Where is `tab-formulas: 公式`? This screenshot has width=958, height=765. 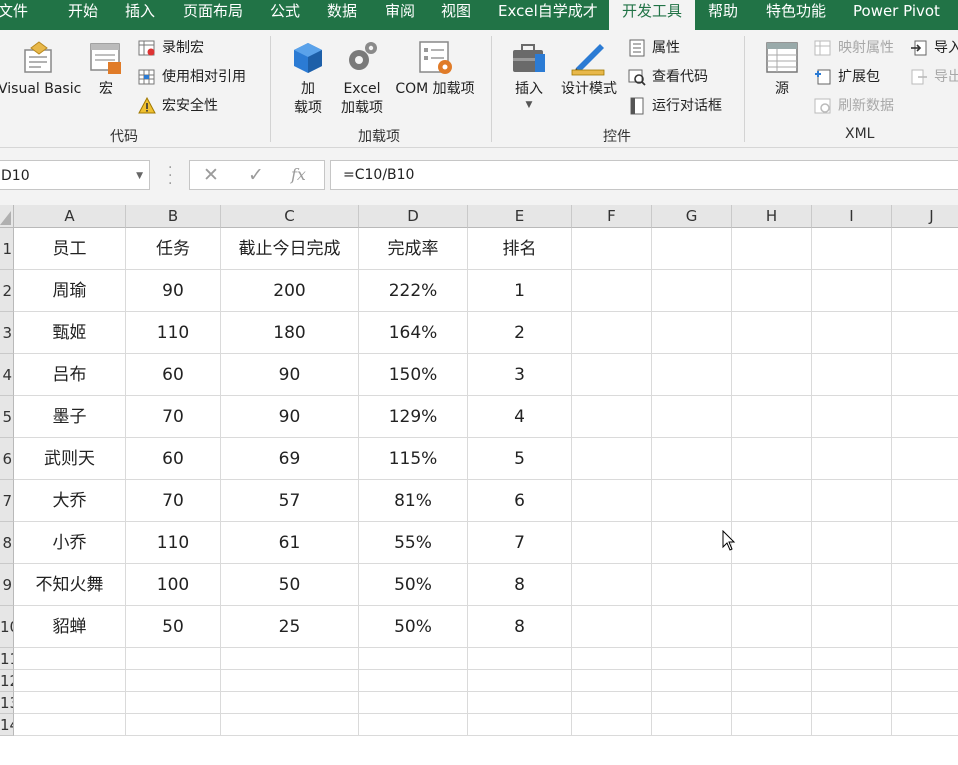
tab-formulas: 公式 is located at coordinates (285, 15).